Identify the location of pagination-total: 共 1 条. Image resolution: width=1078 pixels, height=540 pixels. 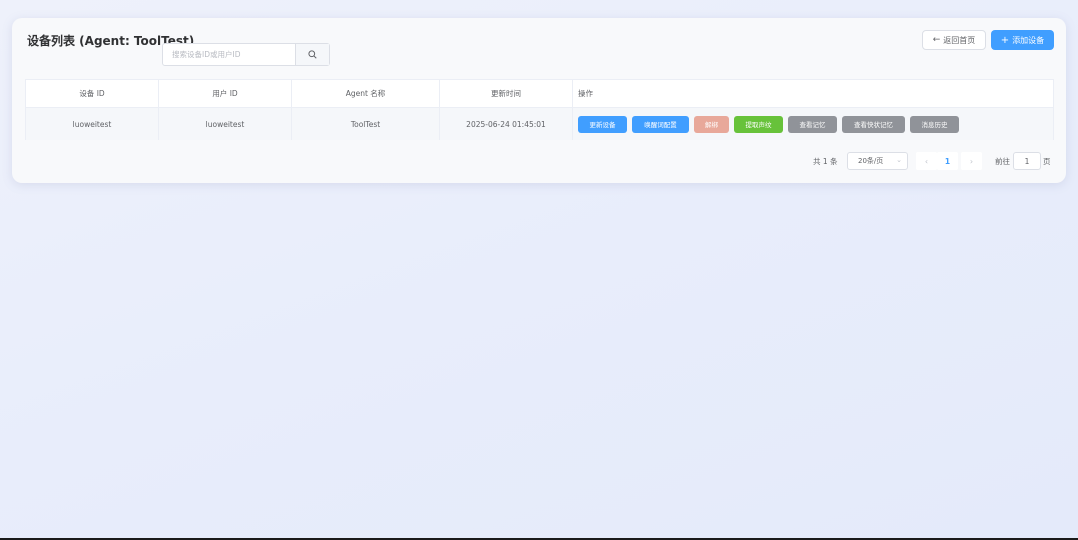
(825, 161).